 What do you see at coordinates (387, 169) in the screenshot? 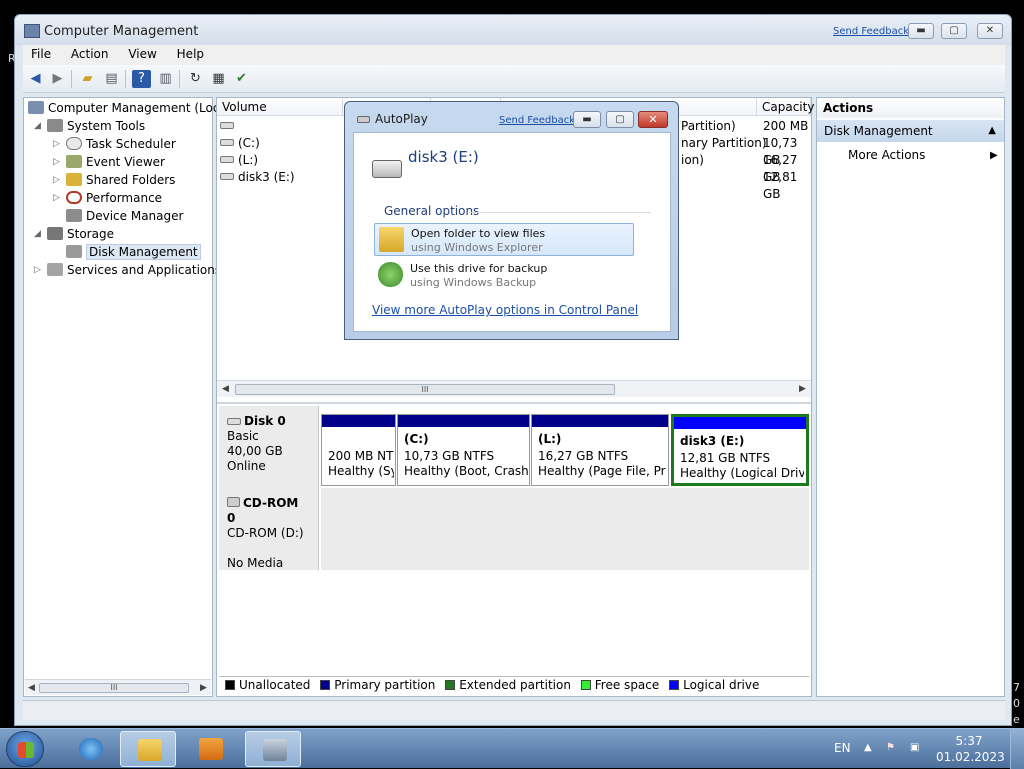
I see `removable-drive-icon` at bounding box center [387, 169].